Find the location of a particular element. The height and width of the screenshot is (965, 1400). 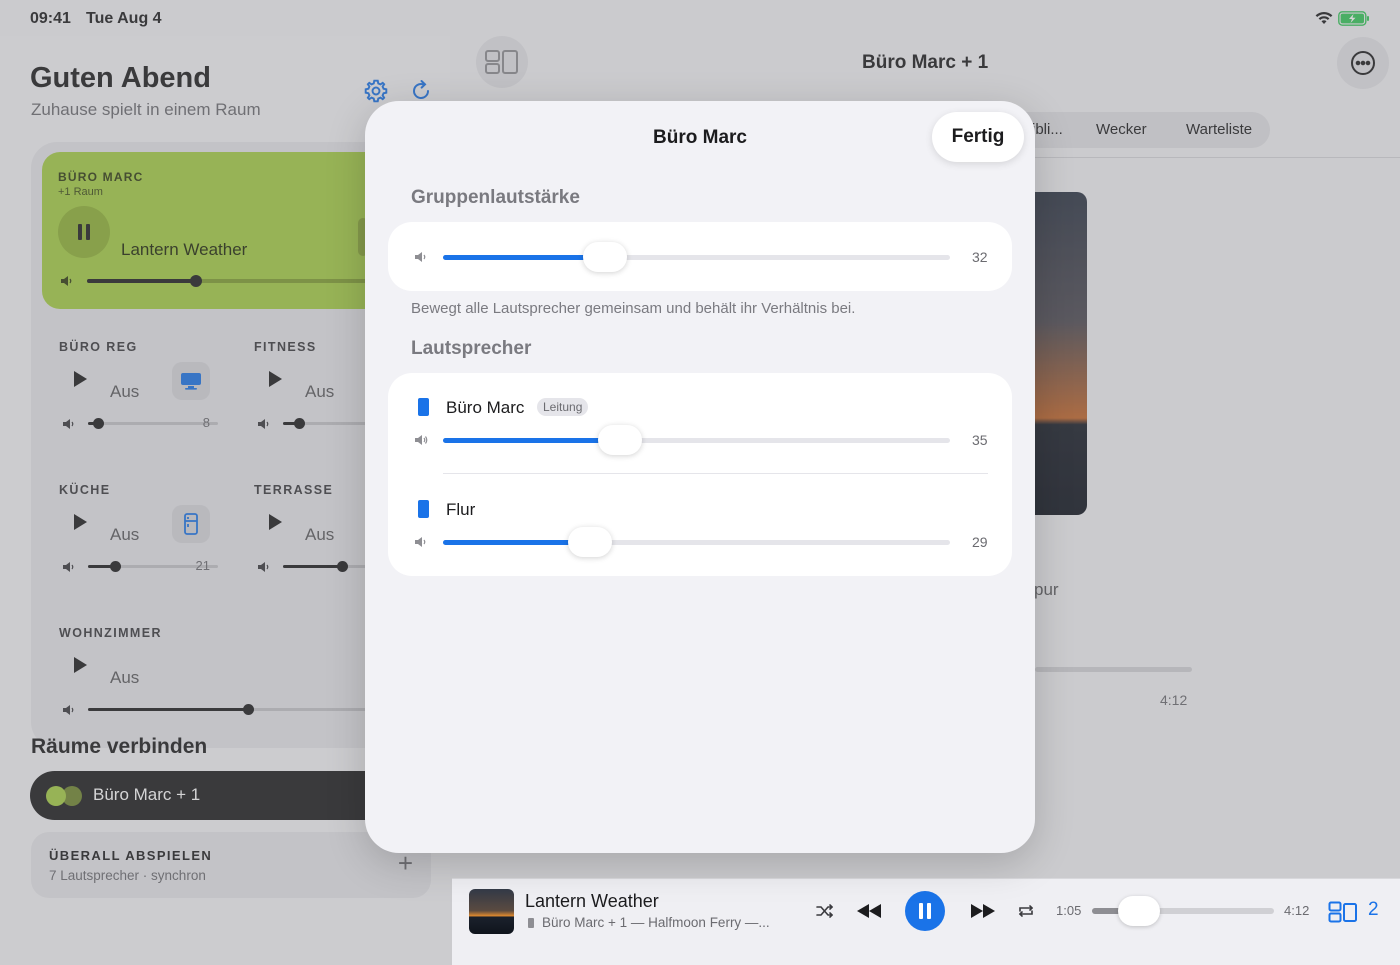

shuffle-button is located at coordinates (825, 911).